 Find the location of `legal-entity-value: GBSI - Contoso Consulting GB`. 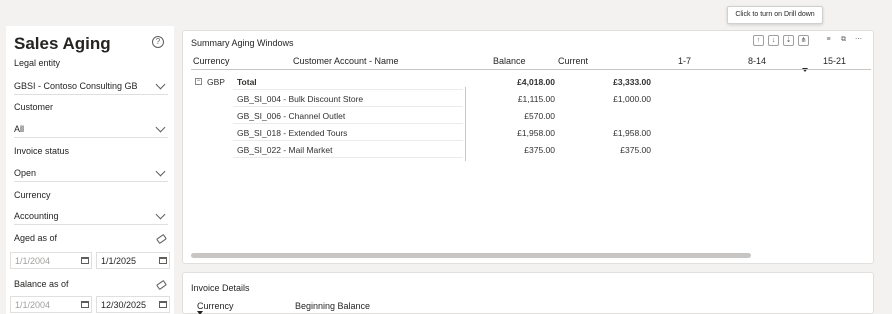

legal-entity-value: GBSI - Contoso Consulting GB is located at coordinates (76, 86).